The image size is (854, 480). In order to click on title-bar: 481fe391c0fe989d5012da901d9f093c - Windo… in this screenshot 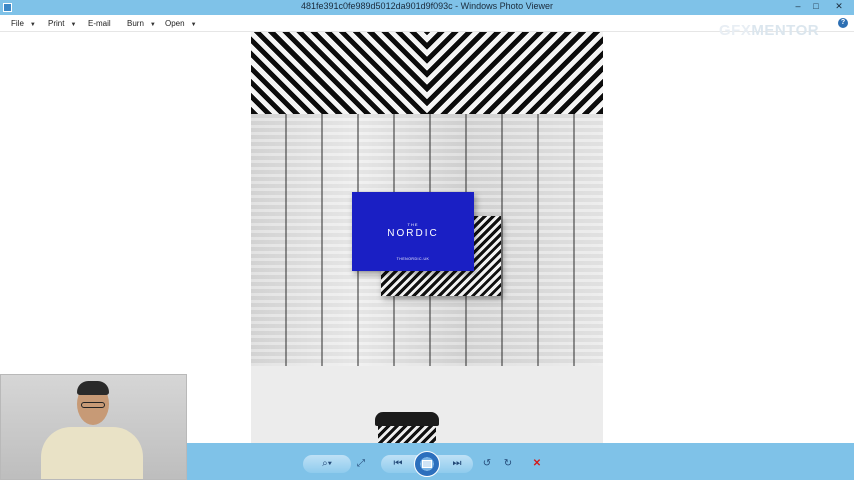, I will do `click(427, 7)`.